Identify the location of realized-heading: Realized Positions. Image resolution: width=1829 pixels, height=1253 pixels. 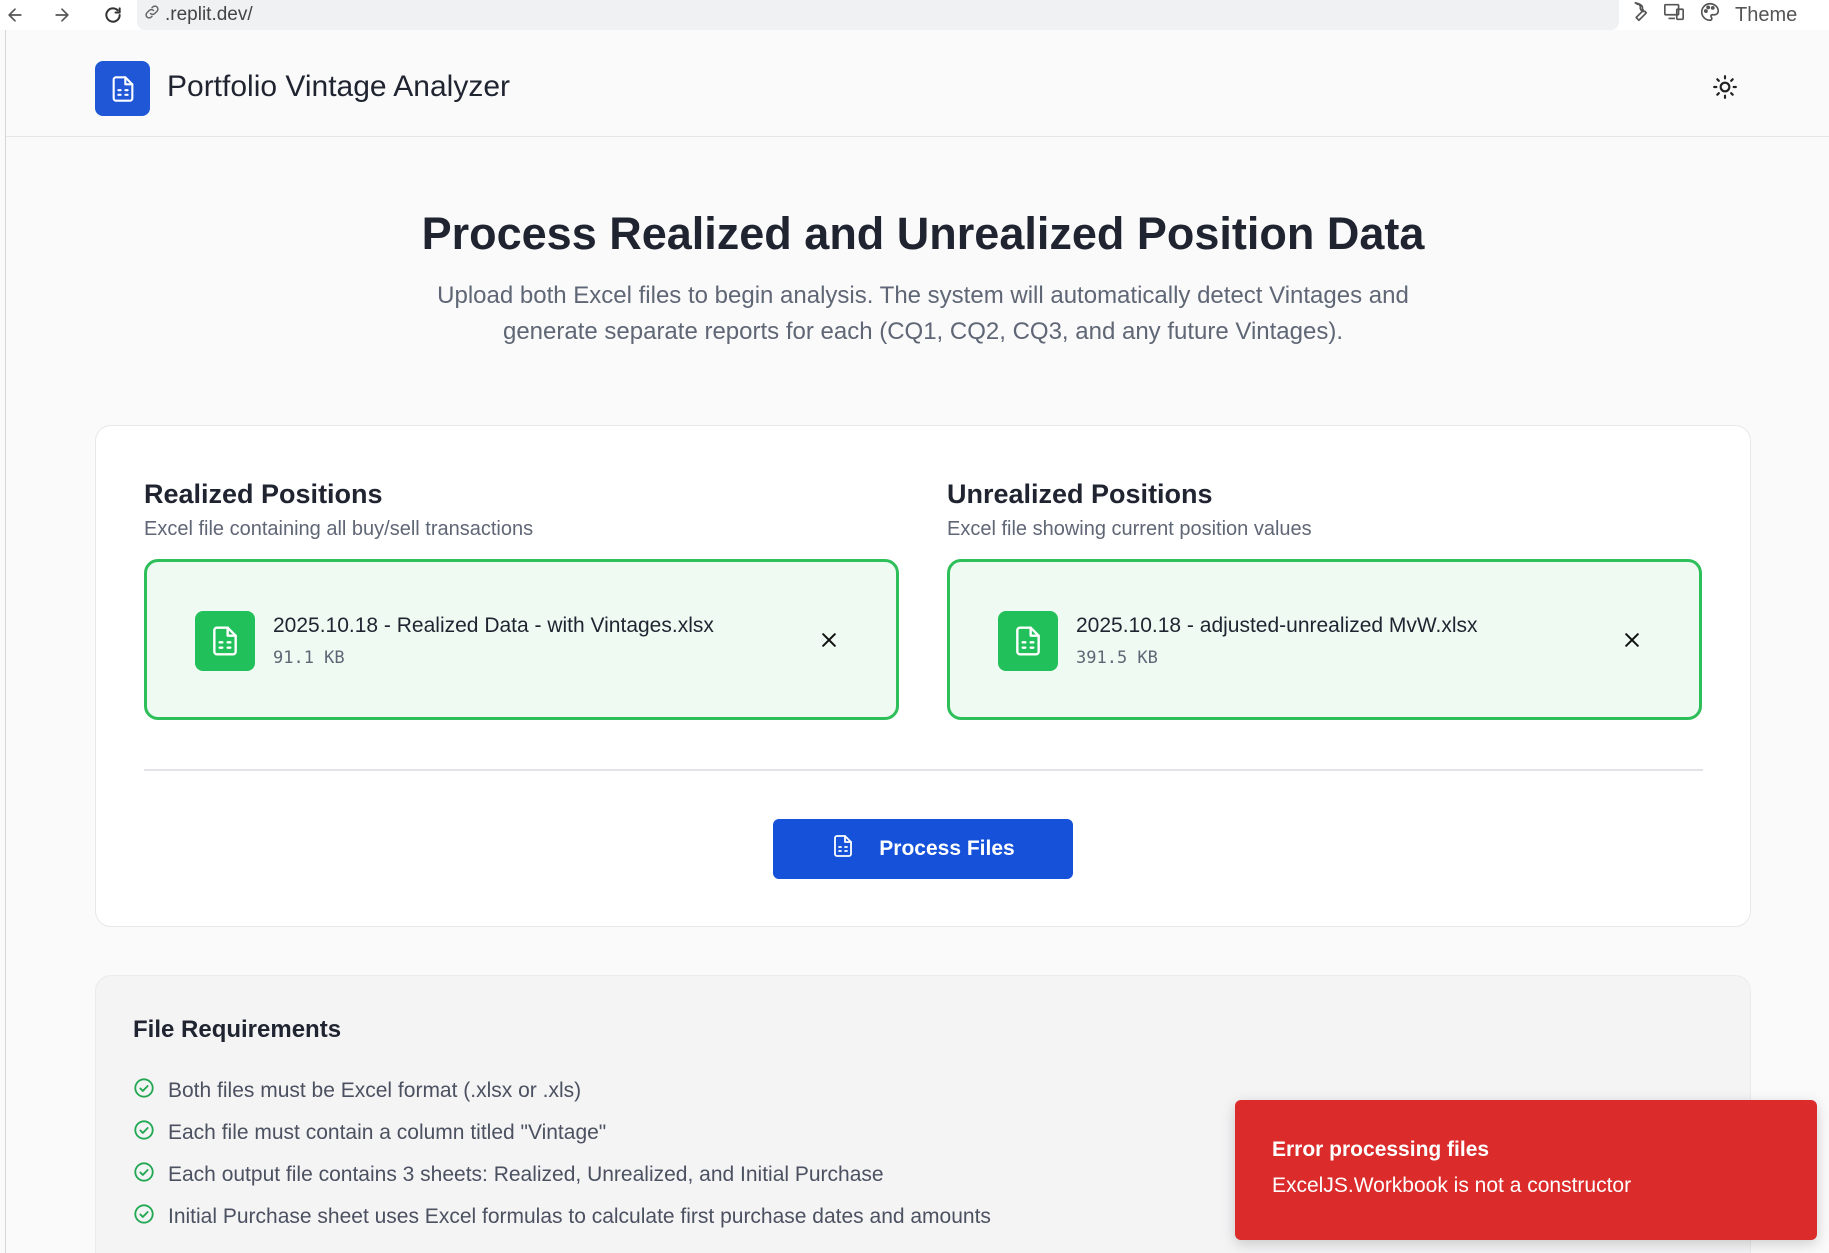
(263, 494).